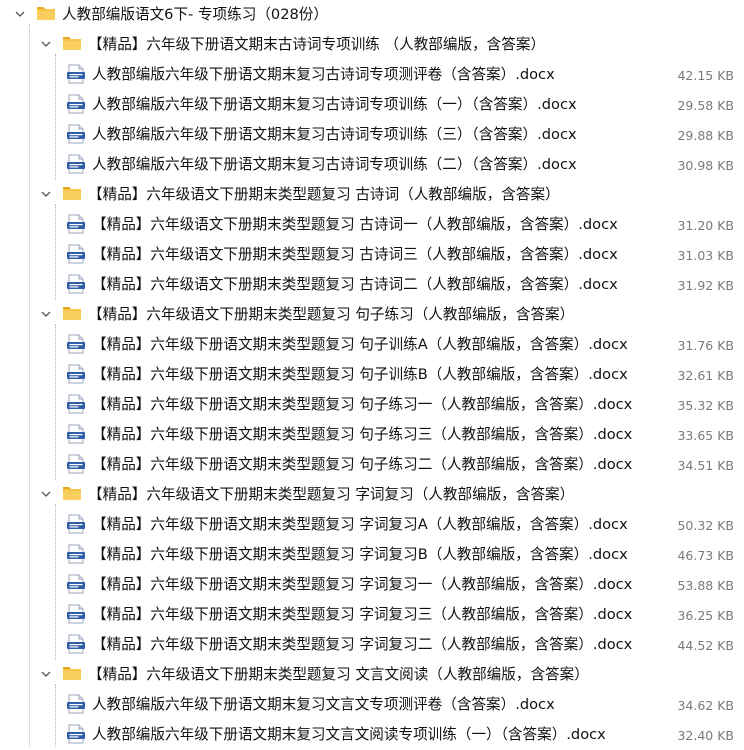 The height and width of the screenshot is (750, 744). I want to click on file-name: 【精品】六年级下册语文期末类型题复习 字词复习二（人教部编版，含答案）.docx, so click(362, 644).